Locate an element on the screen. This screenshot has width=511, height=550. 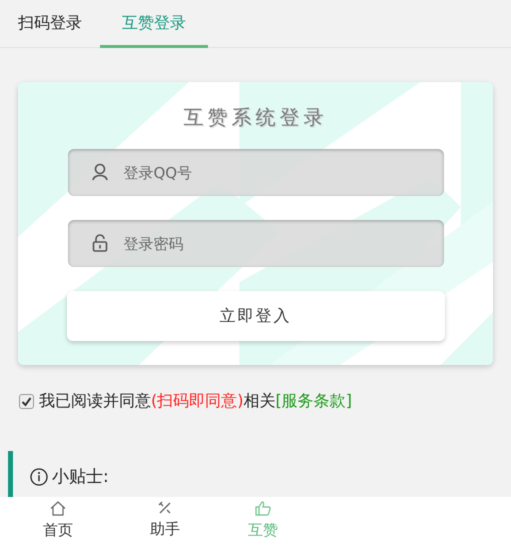
agreement-text: 我已阅读并同意(扫码即同意)相关[服务条款] is located at coordinates (195, 401).